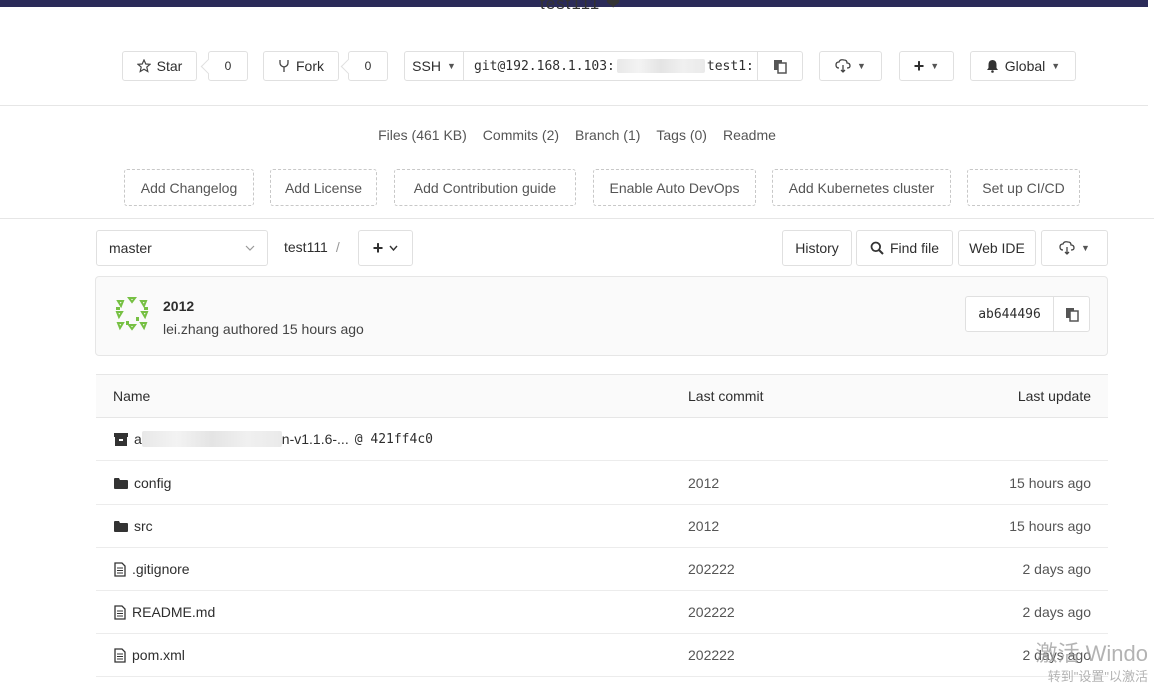 This screenshot has width=1154, height=693. I want to click on download-source-dropdown: ▼, so click(1074, 248).